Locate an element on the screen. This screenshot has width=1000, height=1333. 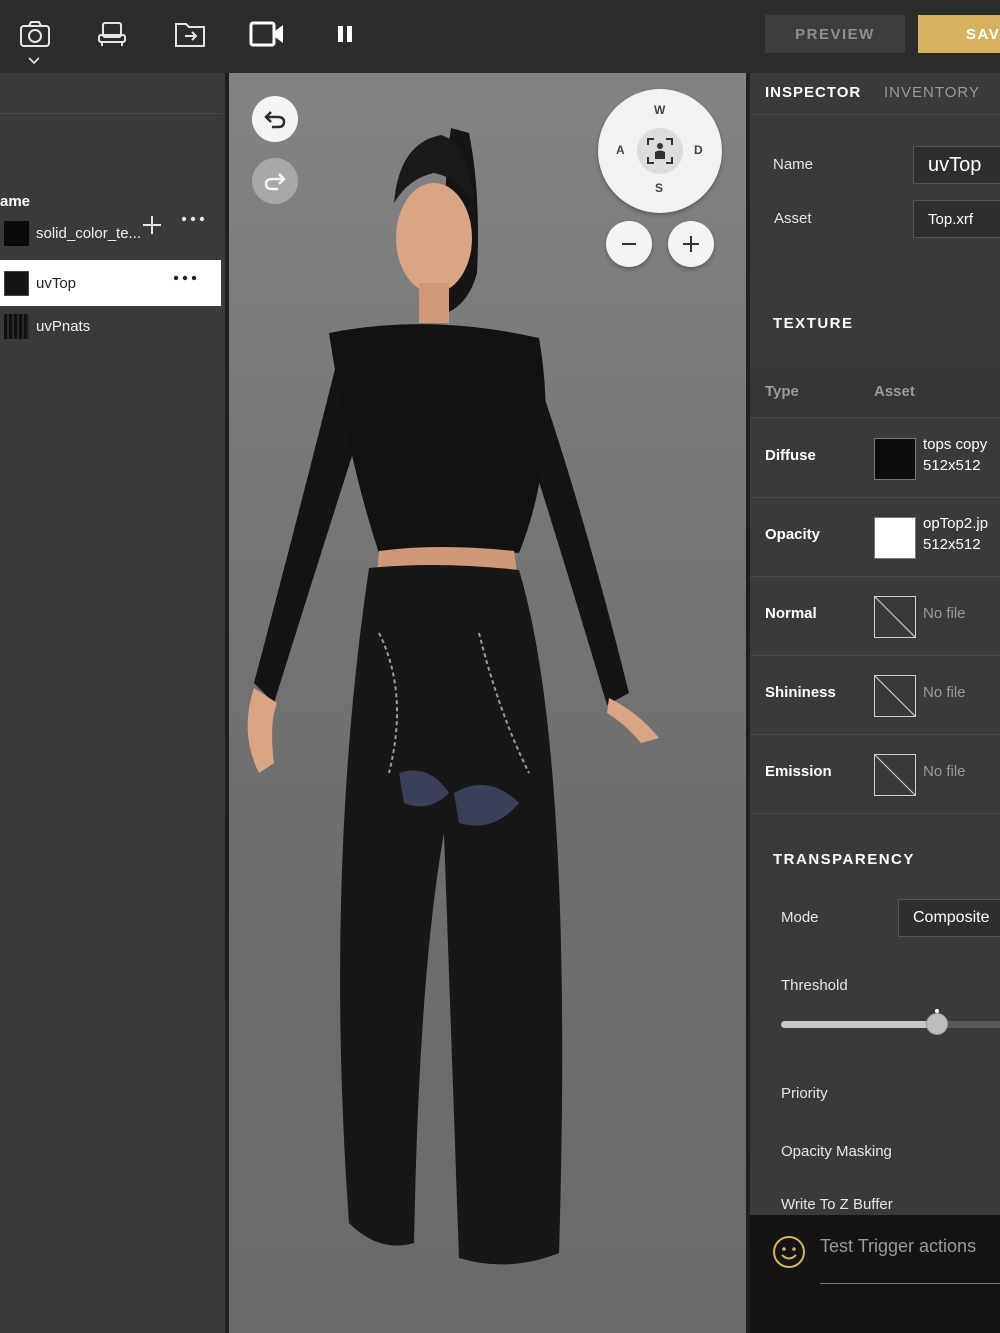
compass-s-label: S is located at coordinates (659, 188).